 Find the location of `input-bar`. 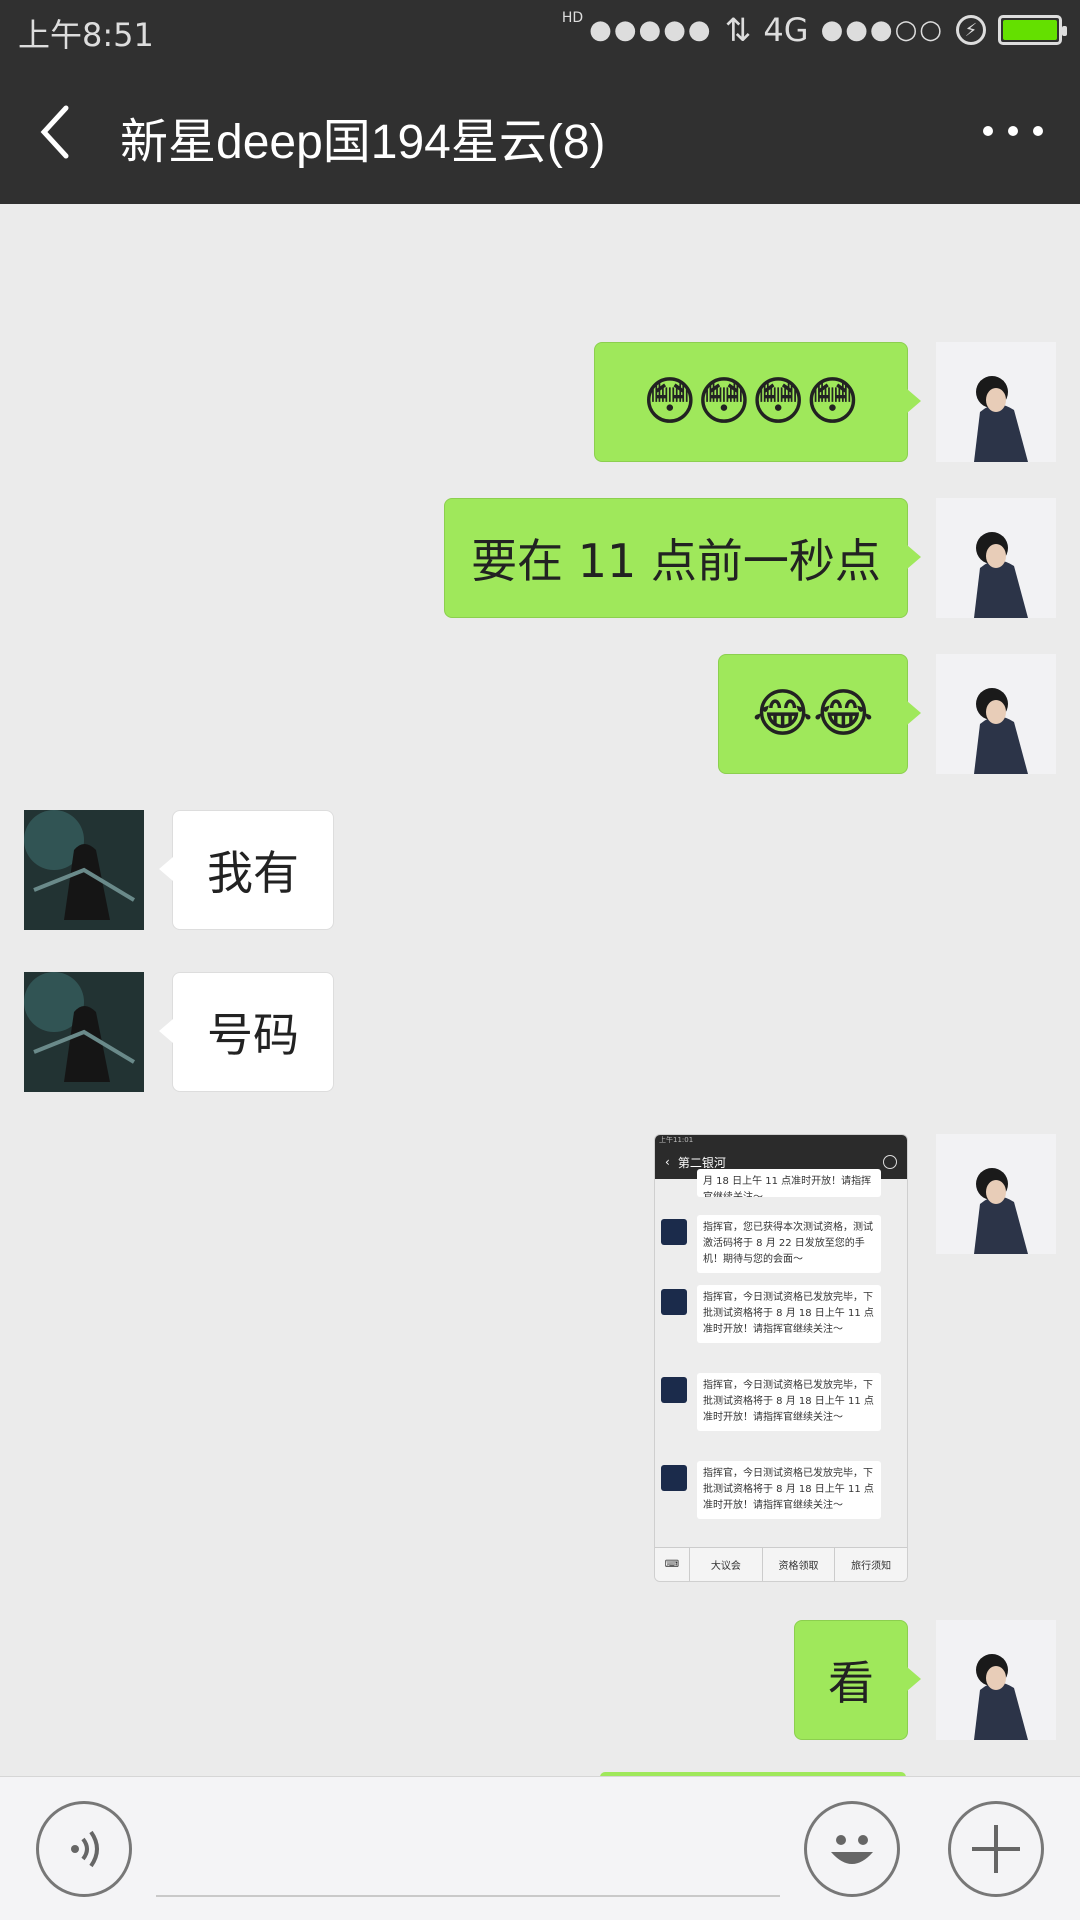

input-bar is located at coordinates (540, 1848).